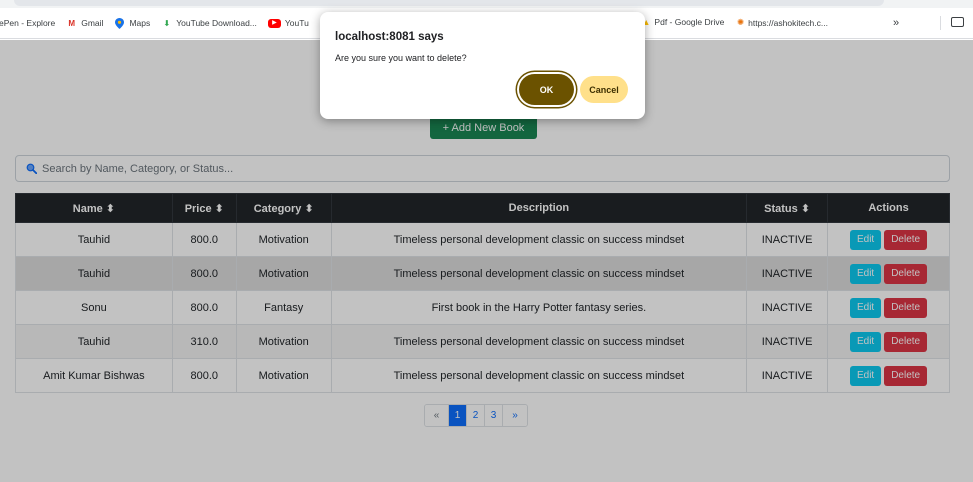 The image size is (973, 482). Describe the element at coordinates (94, 375) in the screenshot. I see `cell-name: Amit Kumar Bishwas` at that location.